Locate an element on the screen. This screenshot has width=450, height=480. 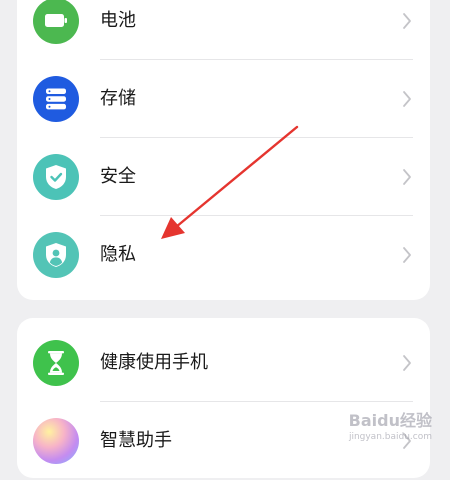
storage-icon is located at coordinates (56, 99).